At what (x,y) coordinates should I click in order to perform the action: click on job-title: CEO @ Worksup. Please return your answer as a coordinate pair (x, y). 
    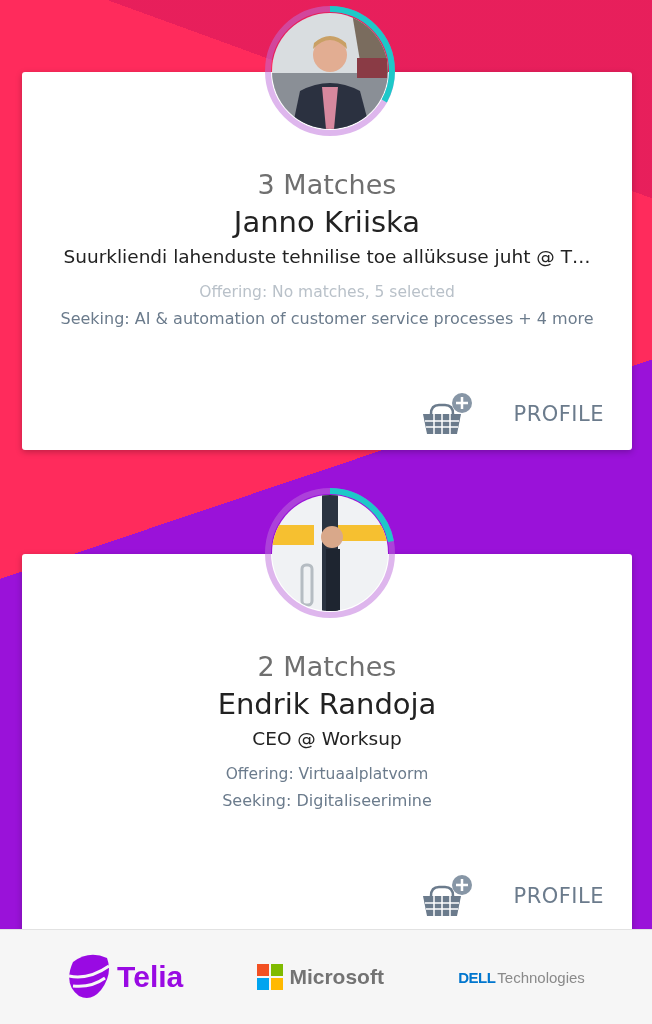
    Looking at the image, I should click on (327, 739).